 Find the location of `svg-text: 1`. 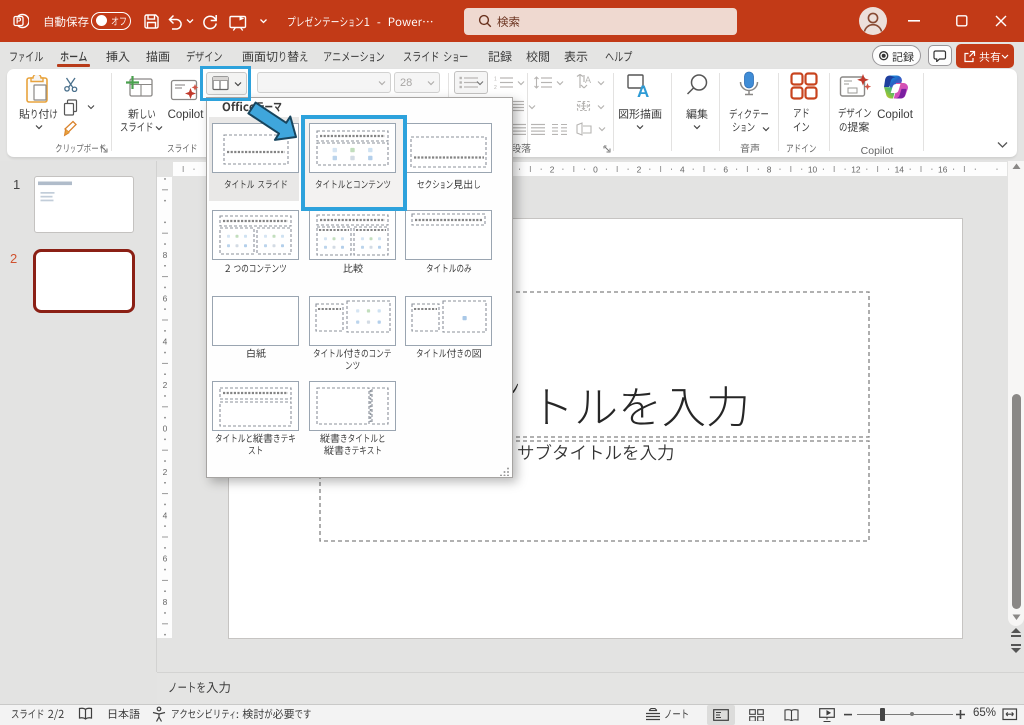

svg-text: 1 is located at coordinates (495, 80).